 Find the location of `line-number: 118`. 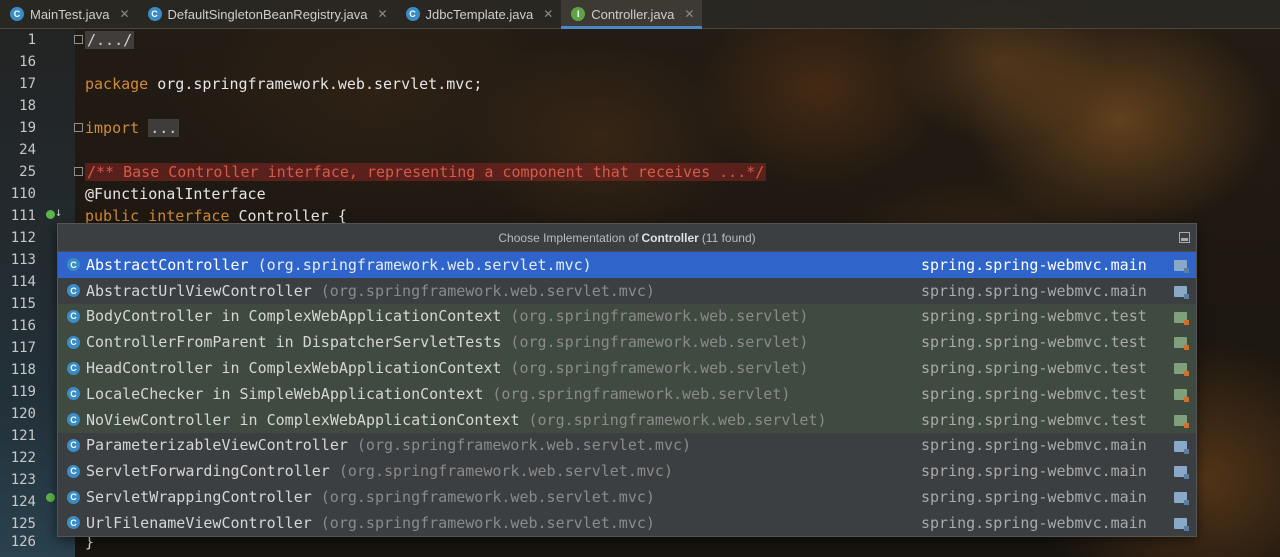

line-number: 118 is located at coordinates (23, 370).